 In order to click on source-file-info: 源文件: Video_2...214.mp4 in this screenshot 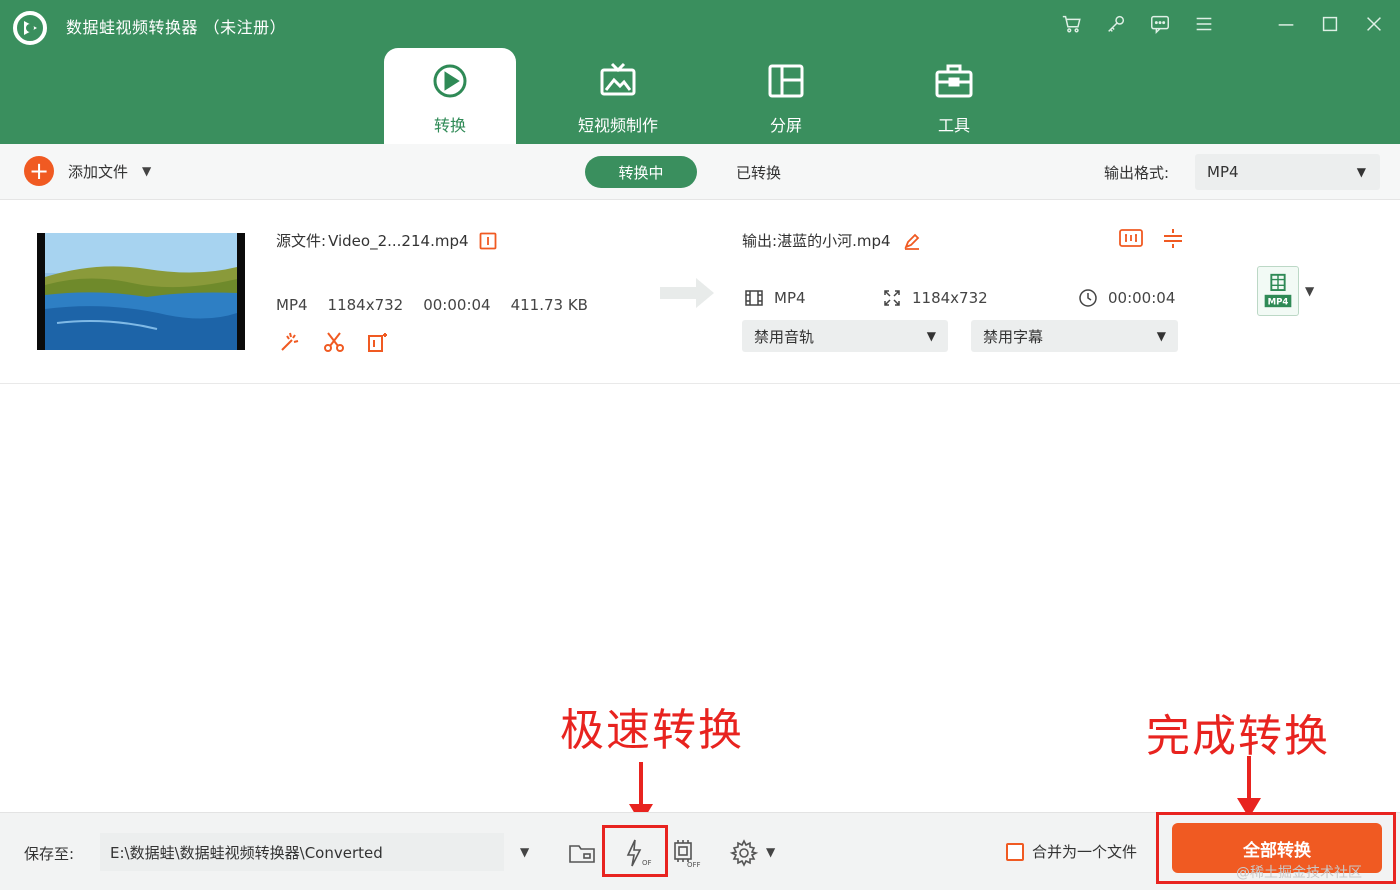, I will do `click(386, 240)`.